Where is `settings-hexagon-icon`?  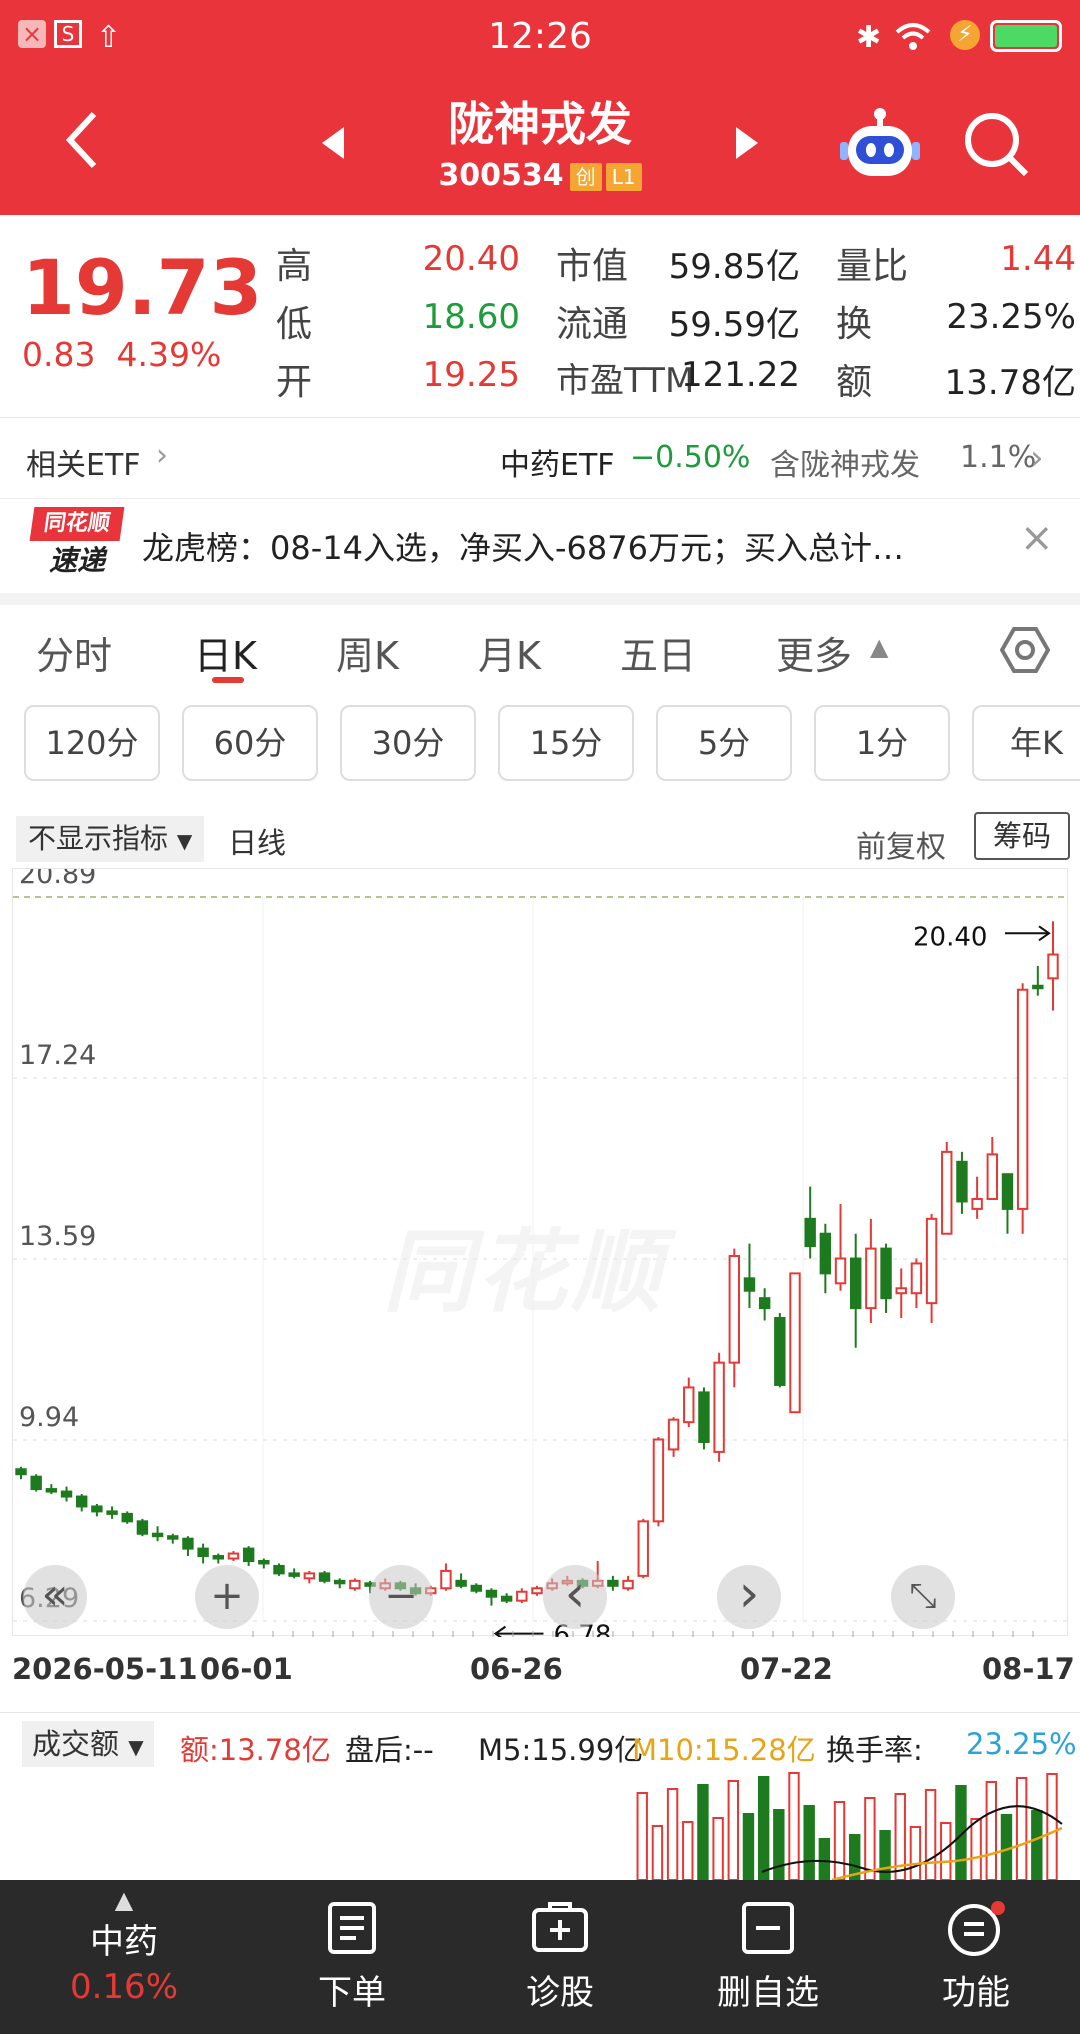
settings-hexagon-icon is located at coordinates (1025, 650).